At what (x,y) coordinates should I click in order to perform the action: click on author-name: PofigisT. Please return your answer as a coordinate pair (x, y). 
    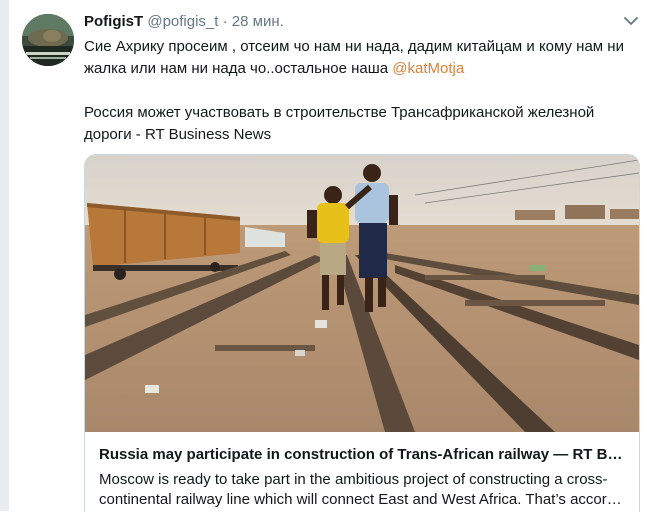
    Looking at the image, I should click on (113, 21).